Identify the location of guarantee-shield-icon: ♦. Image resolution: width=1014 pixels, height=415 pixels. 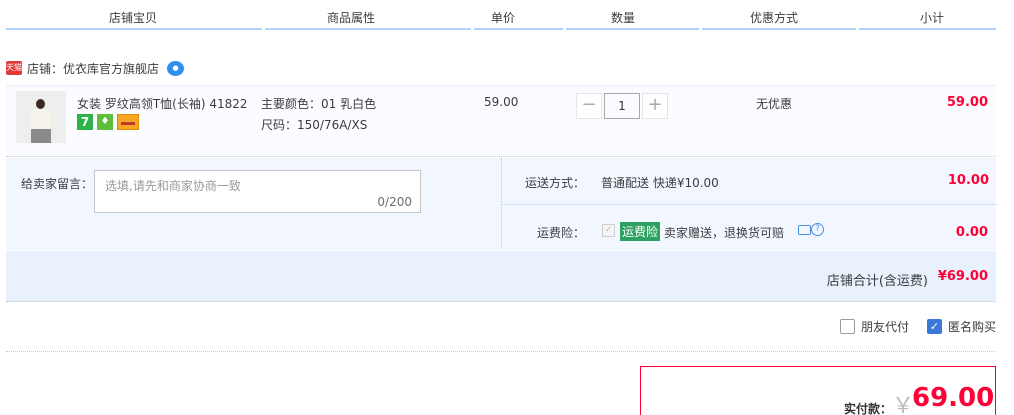
(105, 122).